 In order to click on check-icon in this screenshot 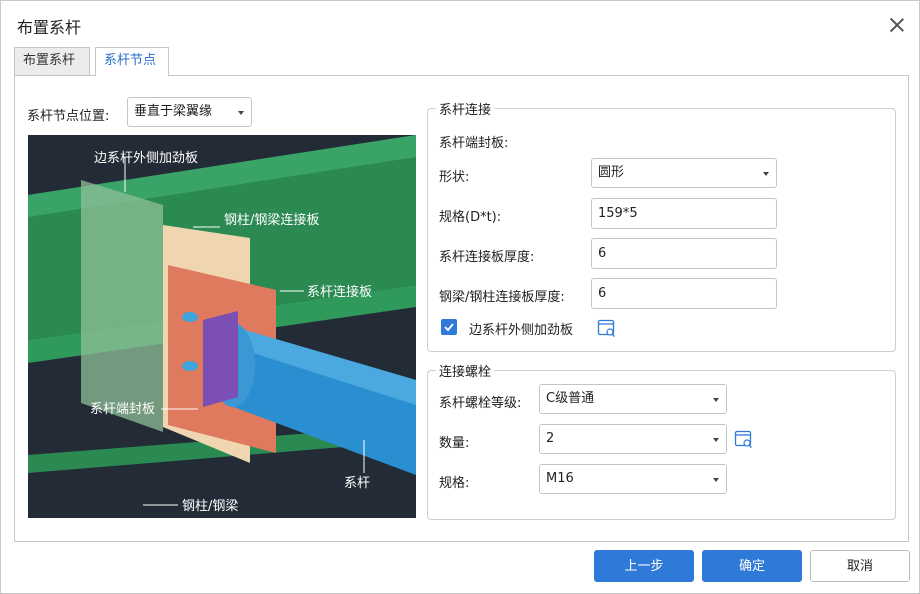, I will do `click(449, 327)`.